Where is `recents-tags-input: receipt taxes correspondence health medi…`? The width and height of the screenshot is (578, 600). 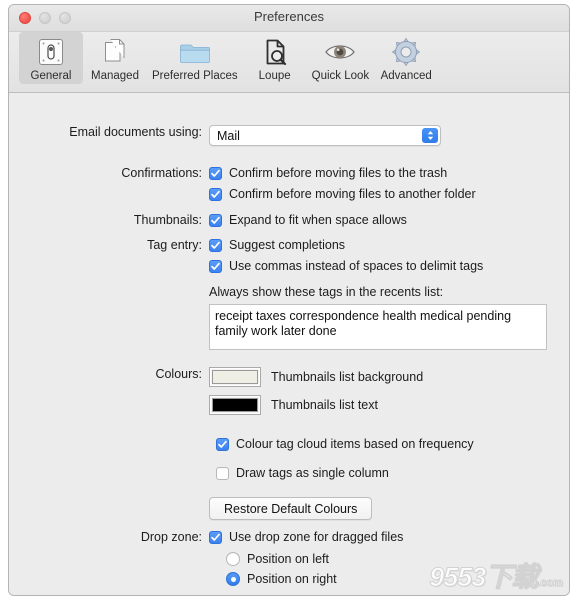
recents-tags-input: receipt taxes correspondence health medi… is located at coordinates (378, 327).